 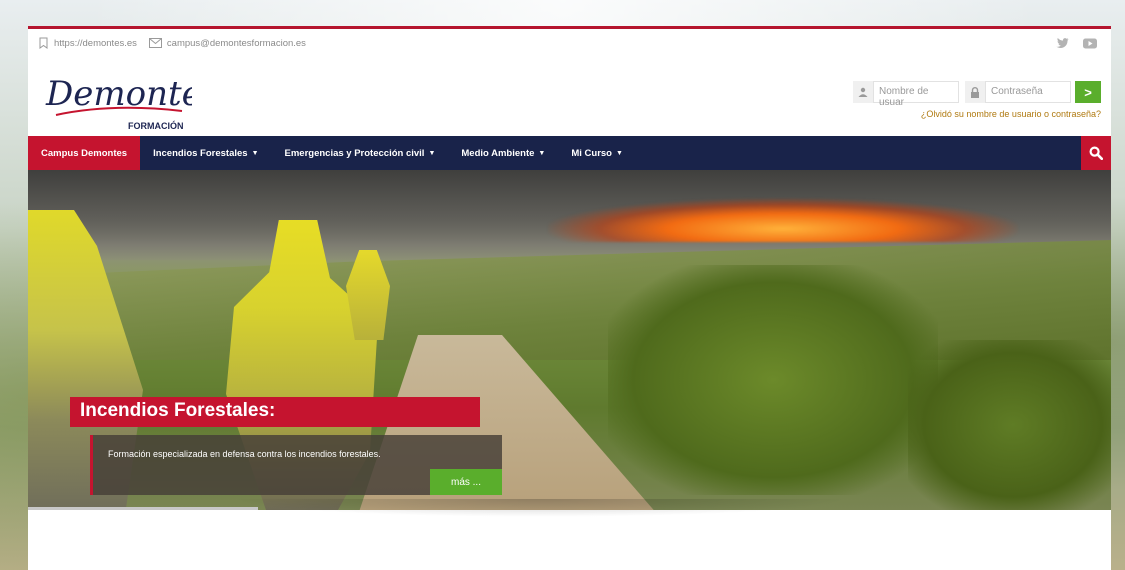 I want to click on nav-item-incendios-forestales: Incendios Forestales ▼, so click(x=205, y=153).